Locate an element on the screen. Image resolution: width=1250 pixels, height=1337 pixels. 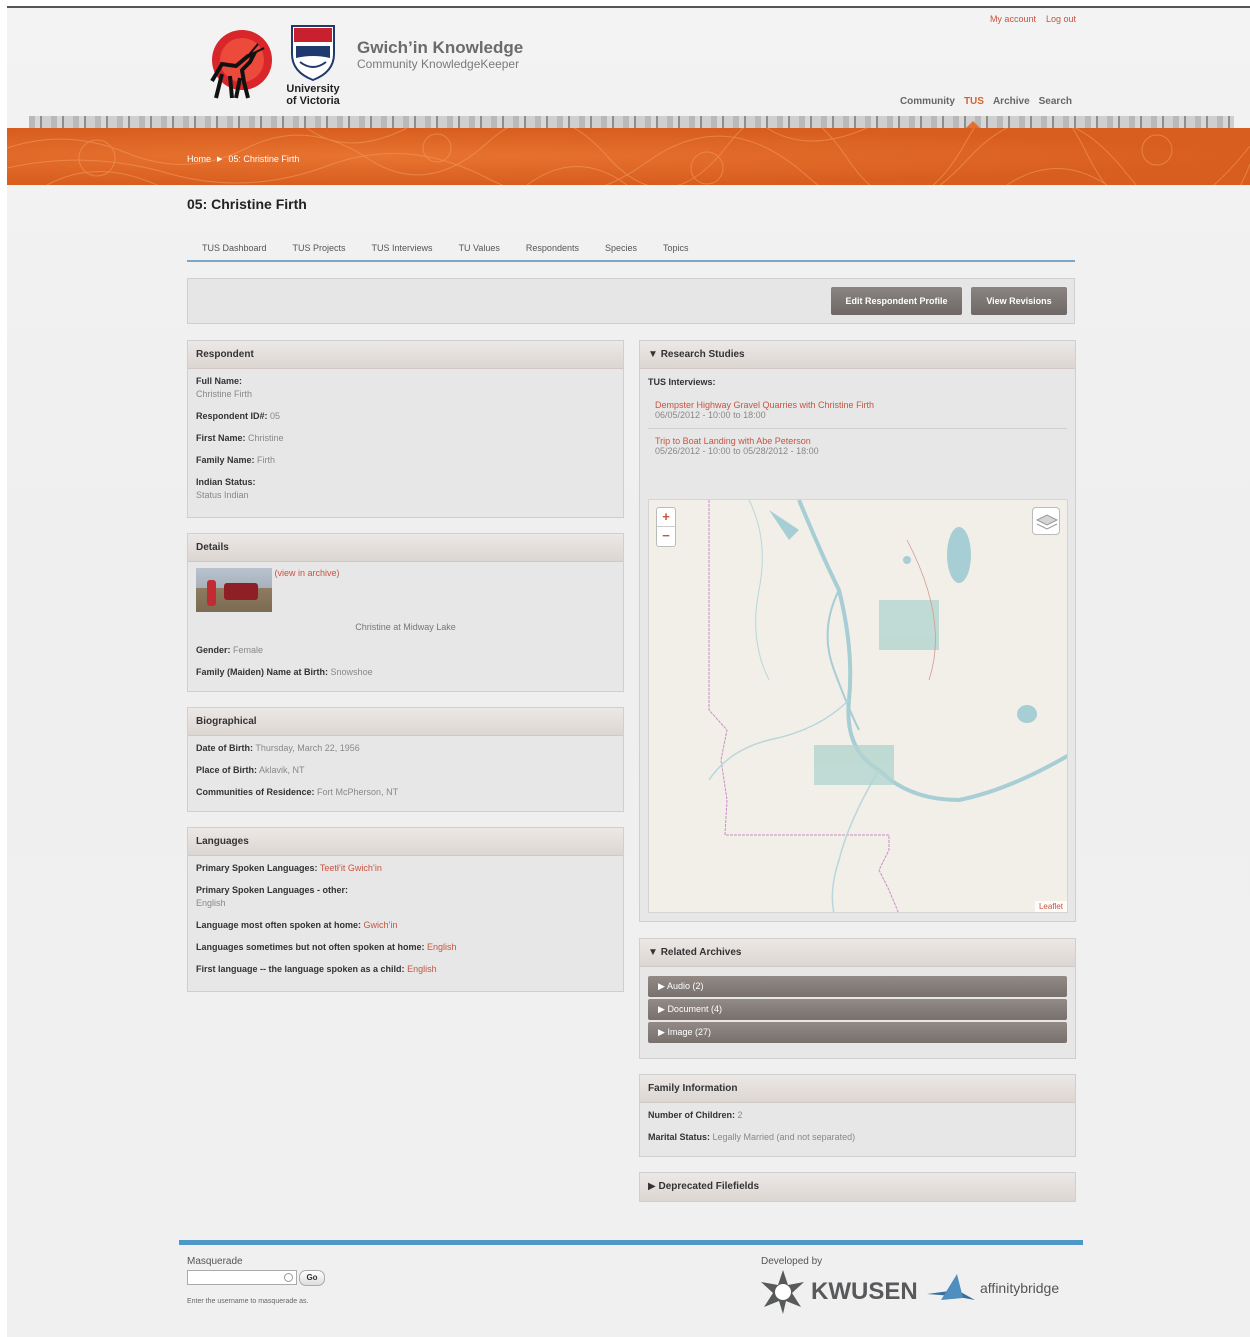
value: Status Indian is located at coordinates (222, 495).